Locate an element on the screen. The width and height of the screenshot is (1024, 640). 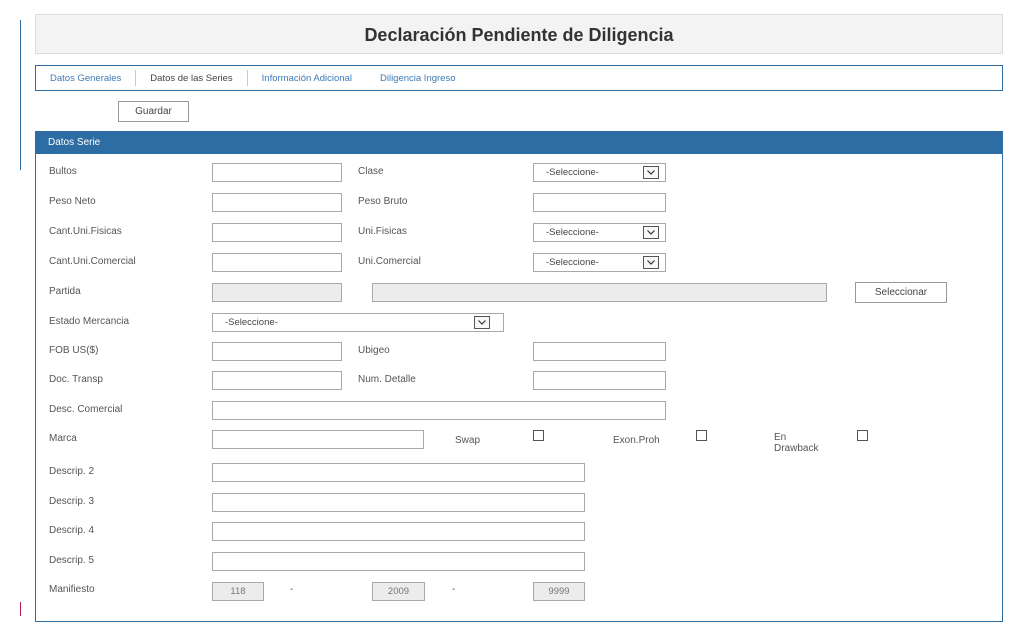
uni-fisicas-label: Uni.Fisicas is located at coordinates (382, 231).